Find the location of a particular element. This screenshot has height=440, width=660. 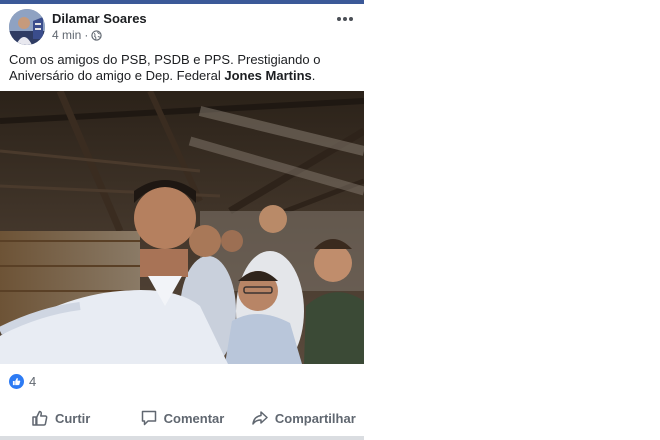

post-text-end: . is located at coordinates (313, 75).